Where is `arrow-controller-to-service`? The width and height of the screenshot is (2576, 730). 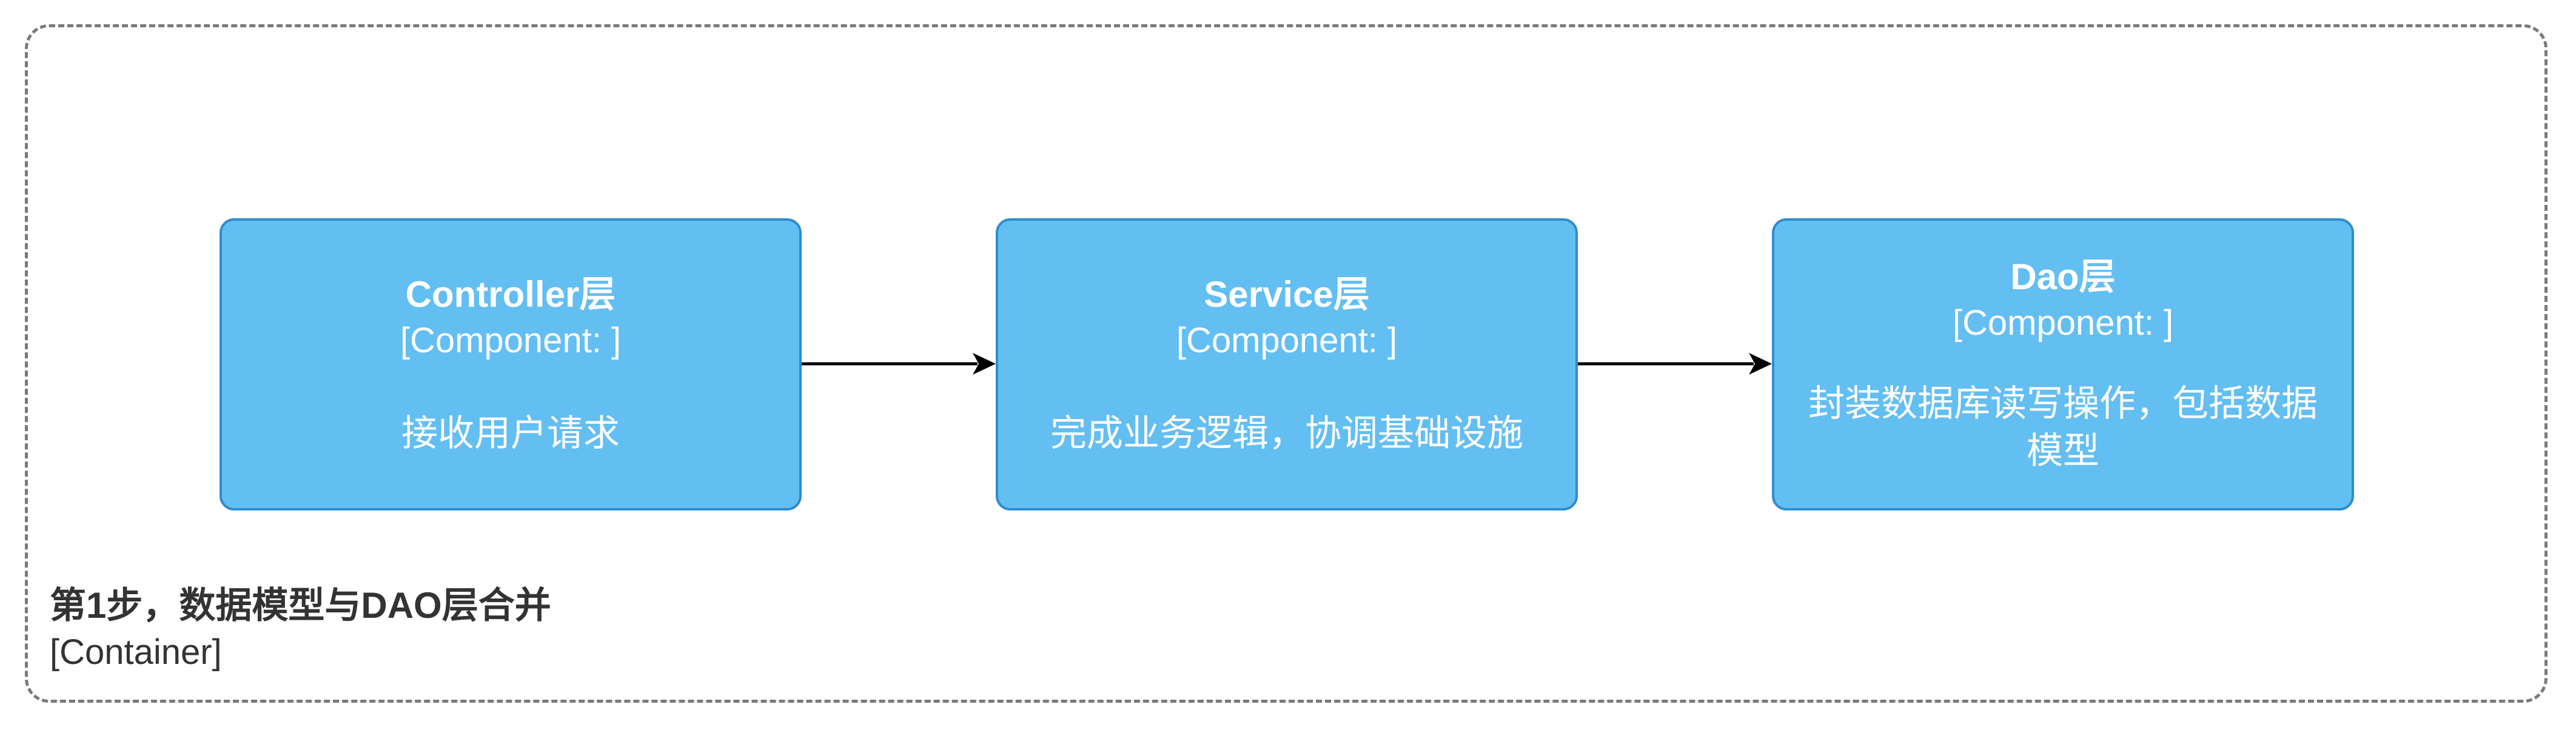
arrow-controller-to-service is located at coordinates (899, 364).